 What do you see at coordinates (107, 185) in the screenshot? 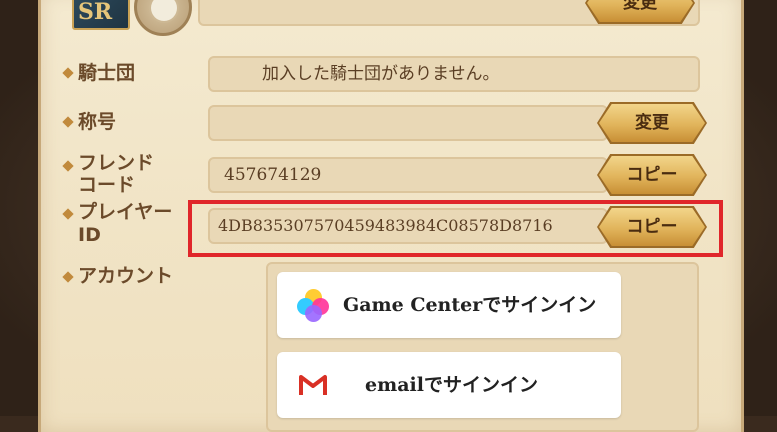
I see `friend-code-label-line2: コード` at bounding box center [107, 185].